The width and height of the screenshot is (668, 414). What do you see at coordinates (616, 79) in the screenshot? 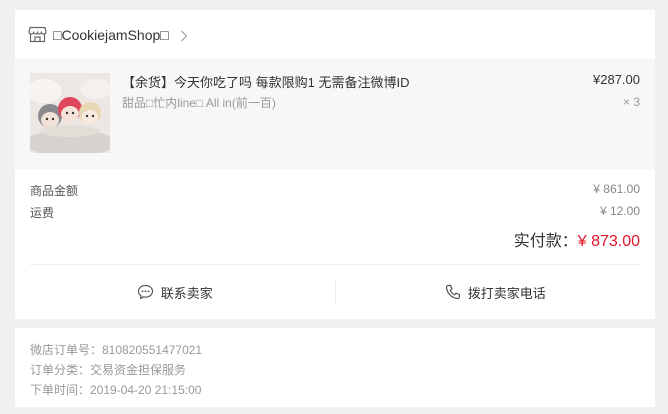
I see `item-price: ¥287.00` at bounding box center [616, 79].